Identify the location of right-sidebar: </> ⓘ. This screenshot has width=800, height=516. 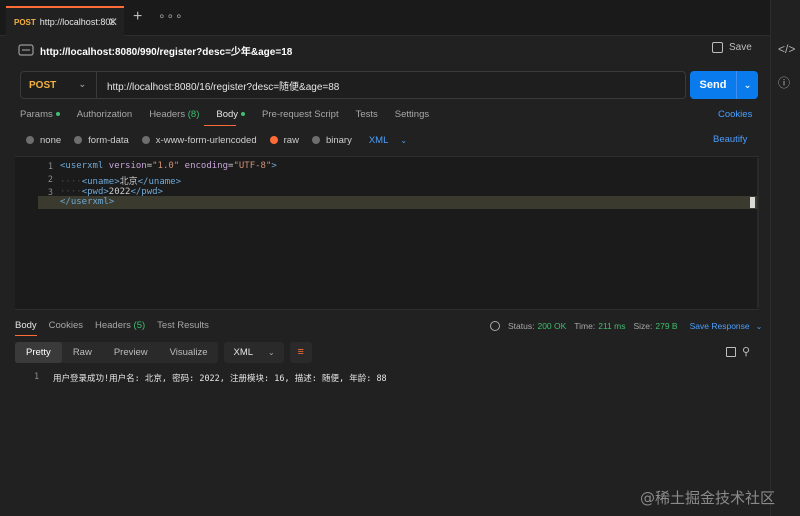
(785, 258).